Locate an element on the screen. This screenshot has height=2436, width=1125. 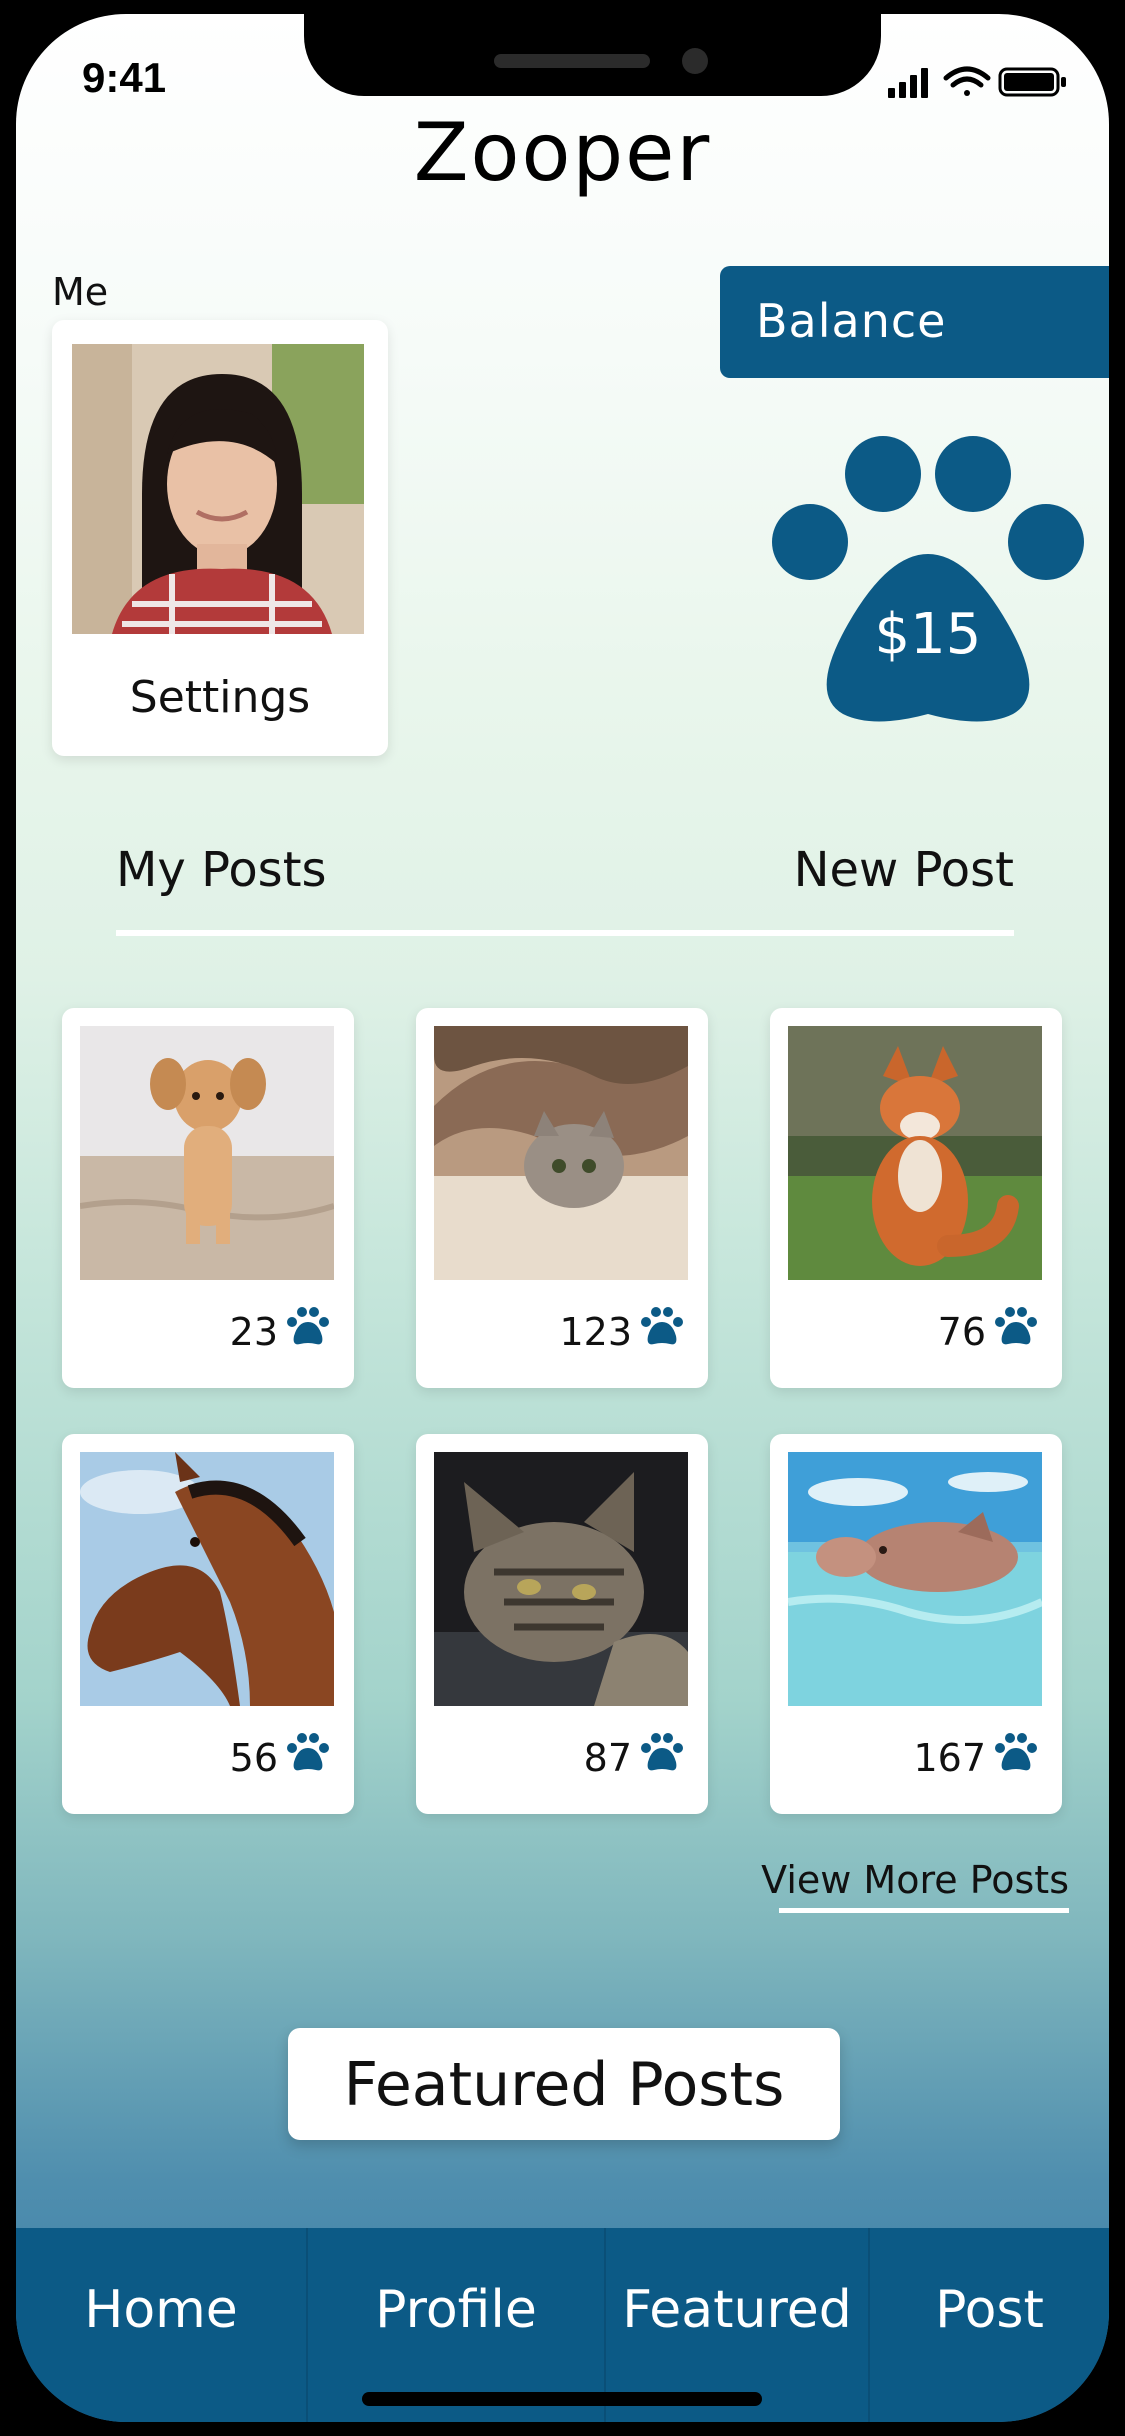
nav-featured-label: Featured is located at coordinates (737, 2310).